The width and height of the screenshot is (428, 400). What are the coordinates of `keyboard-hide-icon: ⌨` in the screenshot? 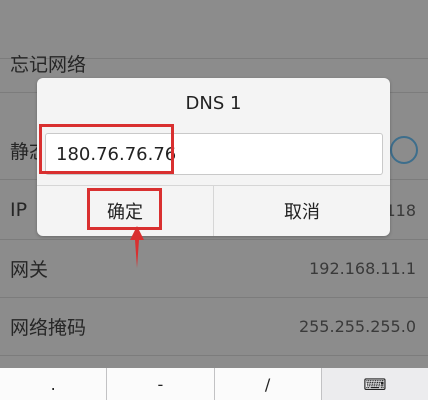 It's located at (374, 384).